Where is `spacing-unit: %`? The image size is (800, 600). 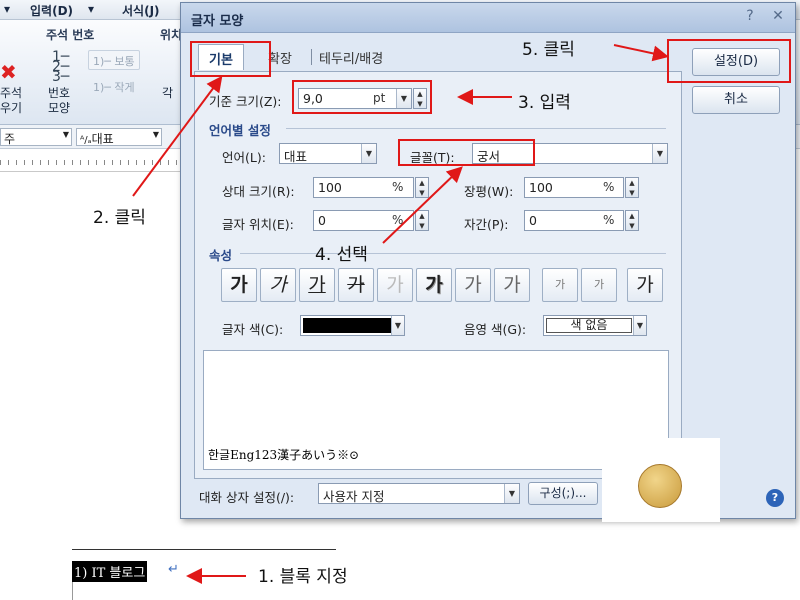 spacing-unit: % is located at coordinates (609, 220).